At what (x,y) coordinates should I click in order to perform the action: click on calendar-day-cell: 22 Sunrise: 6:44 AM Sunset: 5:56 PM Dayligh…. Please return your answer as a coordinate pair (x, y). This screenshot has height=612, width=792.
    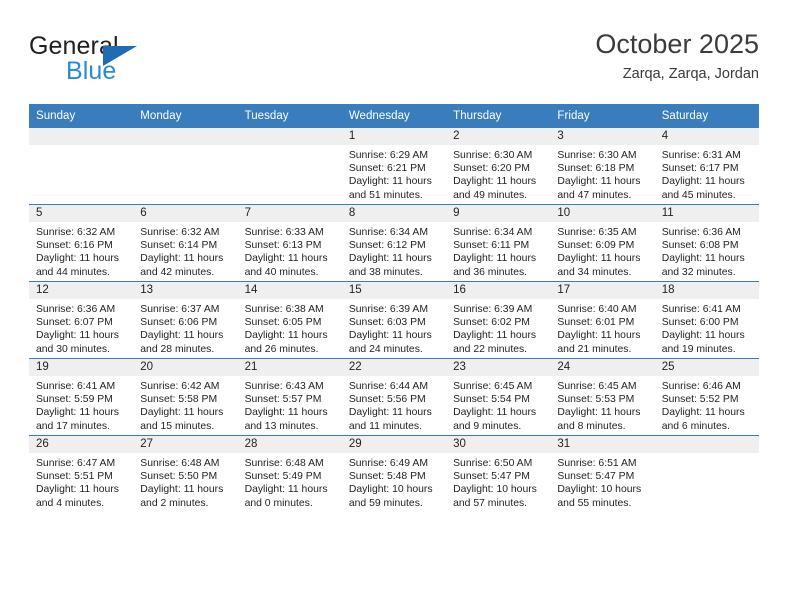
    Looking at the image, I should click on (394, 397).